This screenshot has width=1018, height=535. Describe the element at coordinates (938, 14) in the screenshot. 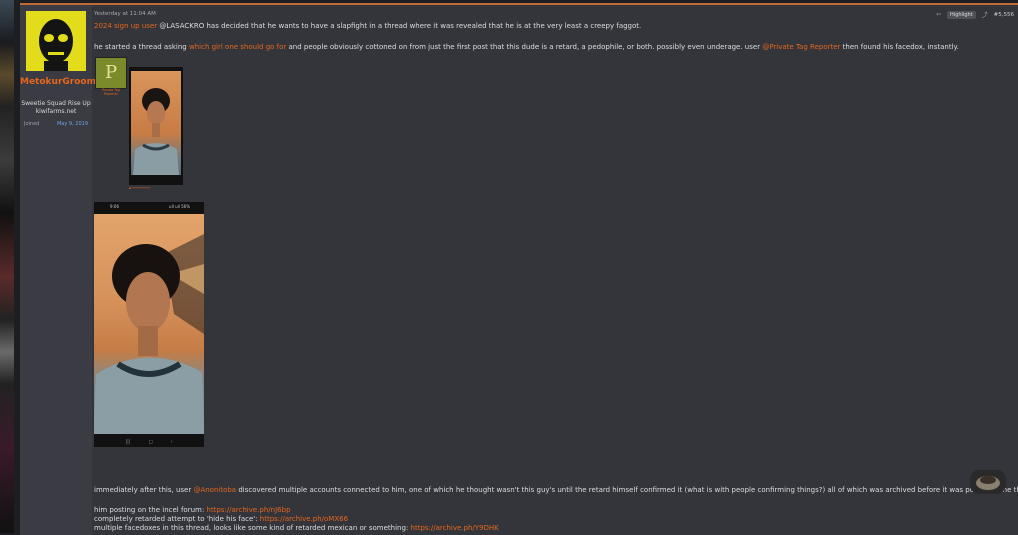

I see `bookmark-icon: ⇦` at that location.